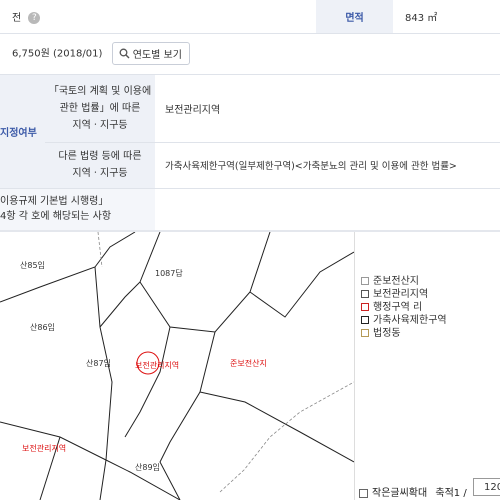  Describe the element at coordinates (390, 279) in the screenshot. I see `legend-item: 준보전산지` at that location.